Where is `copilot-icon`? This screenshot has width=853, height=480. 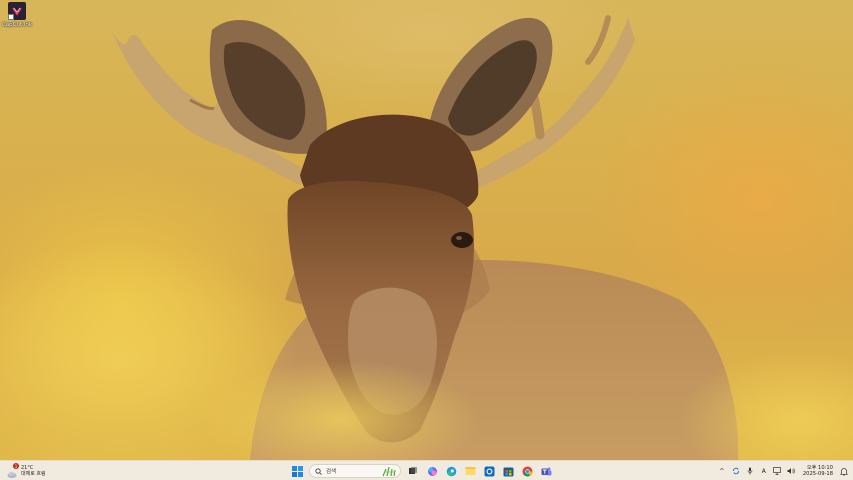 copilot-icon is located at coordinates (432, 471).